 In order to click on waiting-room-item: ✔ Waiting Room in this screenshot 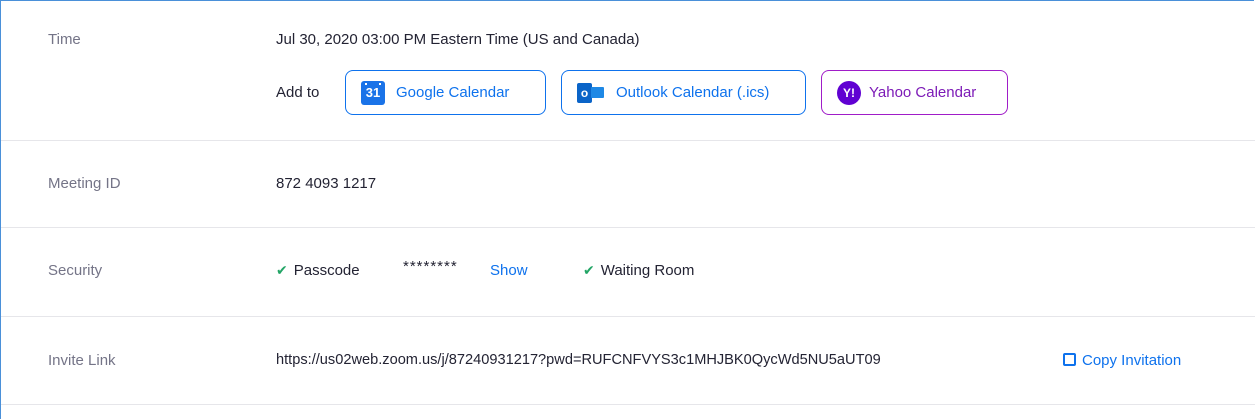, I will do `click(638, 270)`.